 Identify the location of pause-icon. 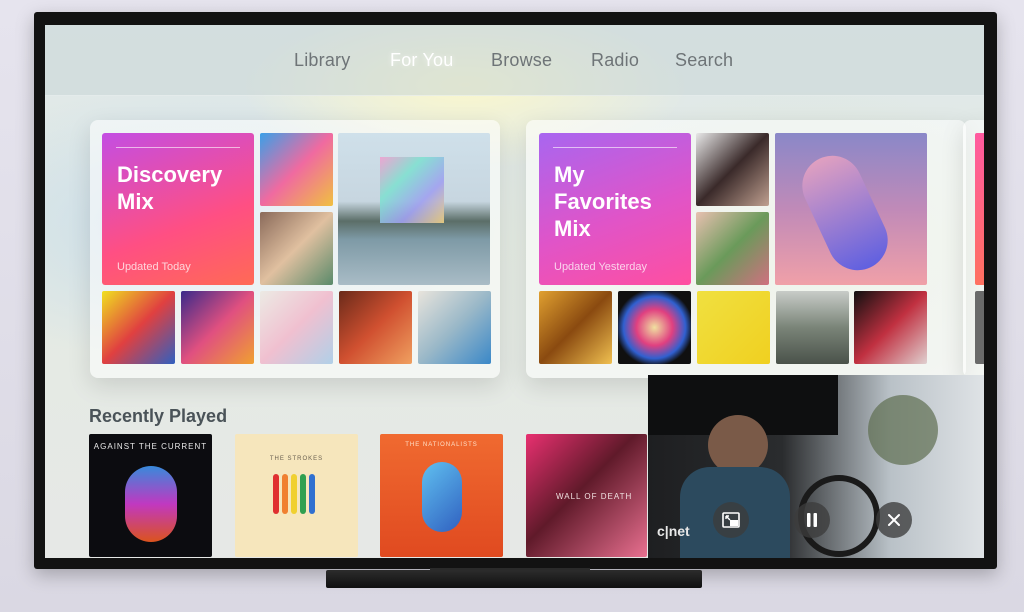
(812, 520).